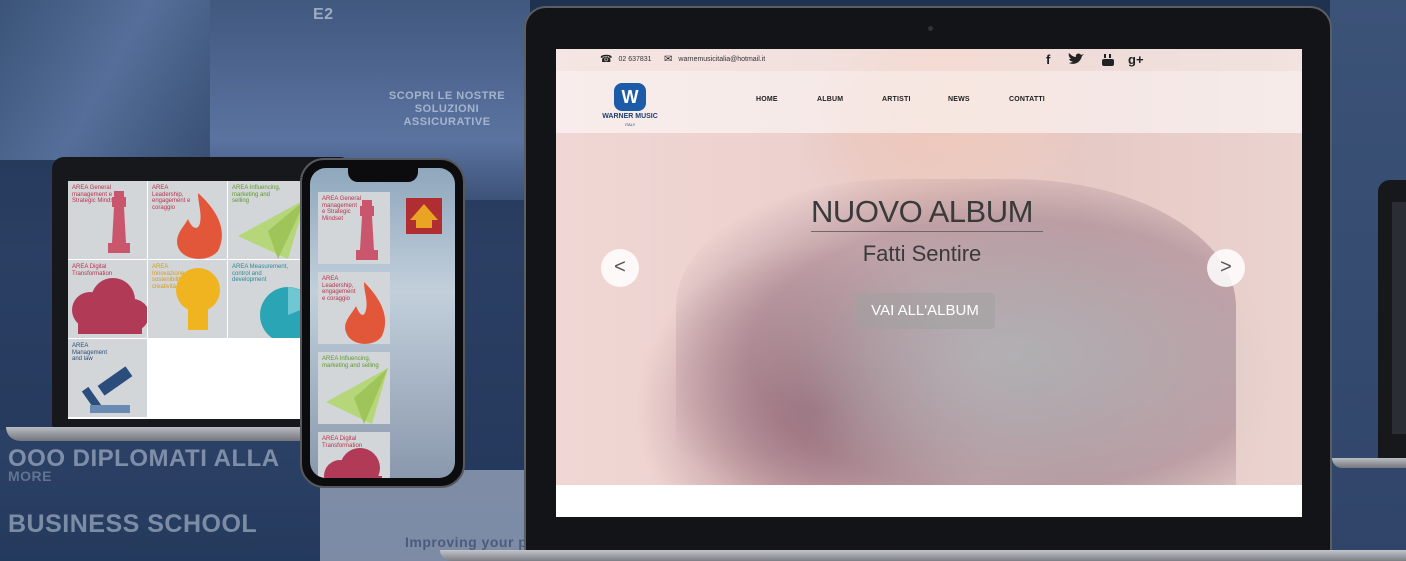 The width and height of the screenshot is (1406, 561). I want to click on carousel-next-button: >, so click(1226, 268).